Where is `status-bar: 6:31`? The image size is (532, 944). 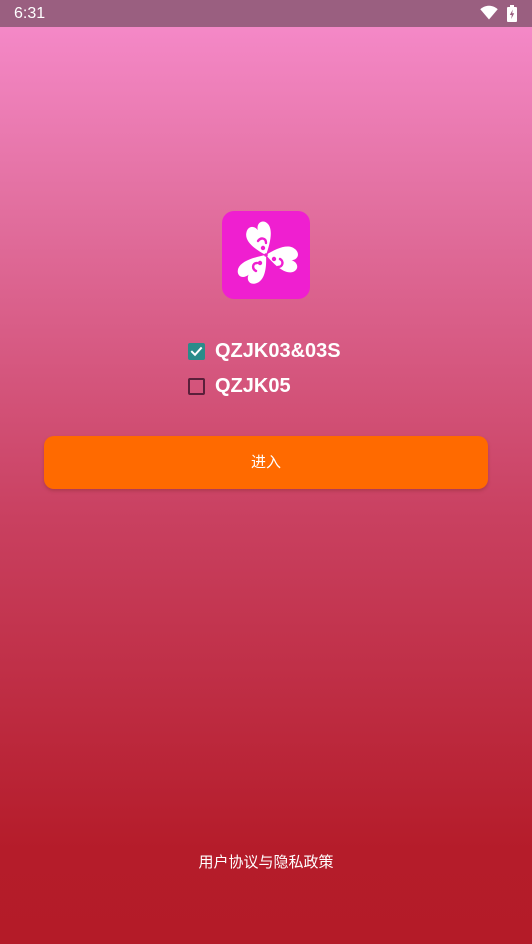 status-bar: 6:31 is located at coordinates (266, 13).